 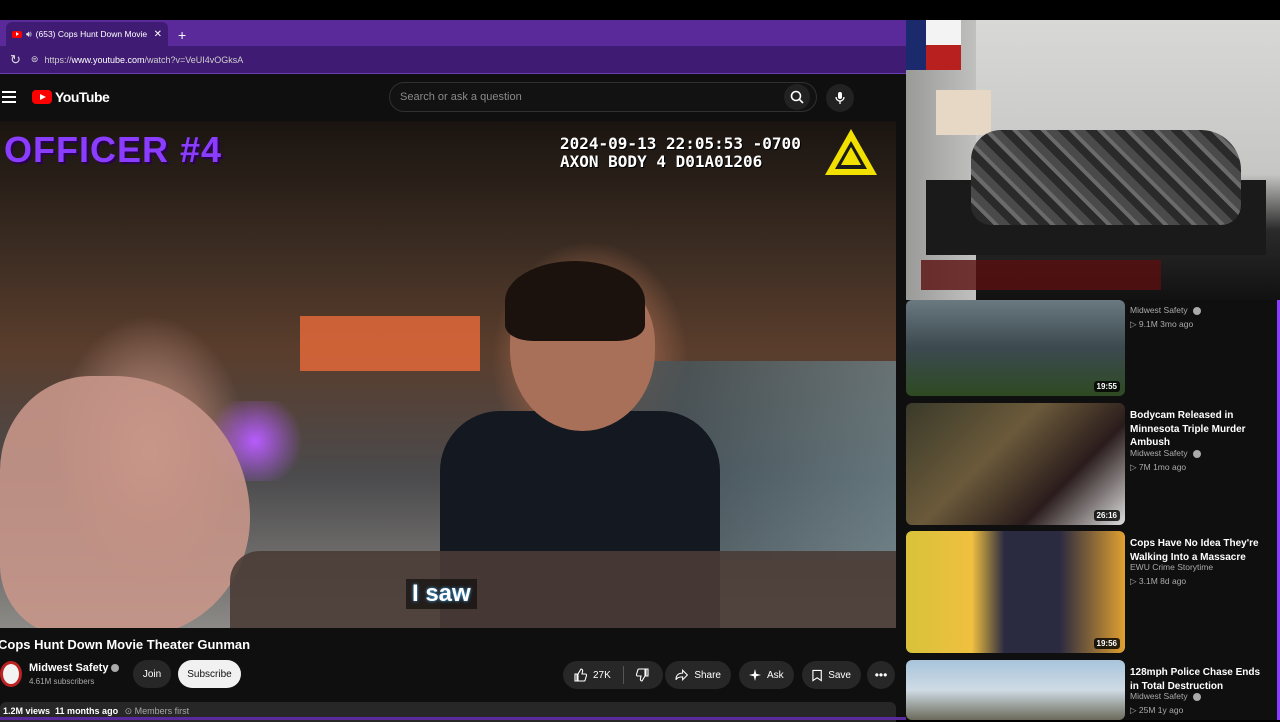 What do you see at coordinates (587, 97) in the screenshot?
I see `search-input: Search or ask a question` at bounding box center [587, 97].